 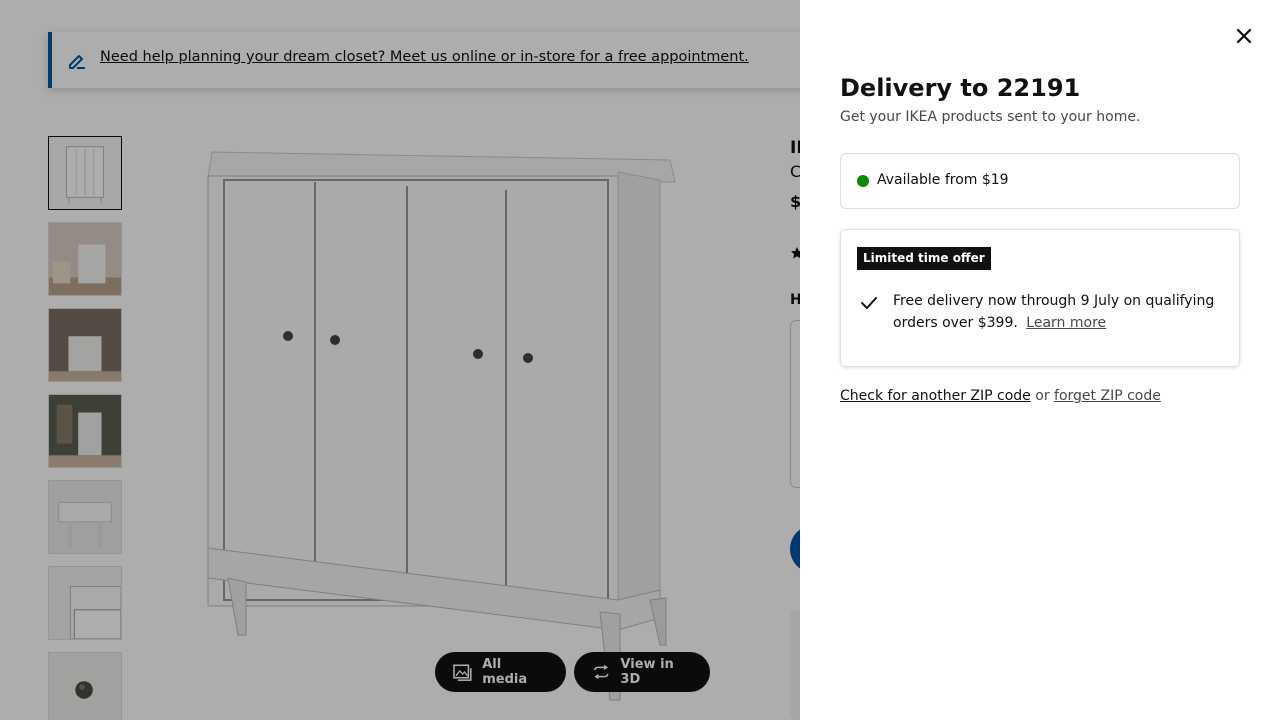 I want to click on checkmark-icon, so click(x=869, y=303).